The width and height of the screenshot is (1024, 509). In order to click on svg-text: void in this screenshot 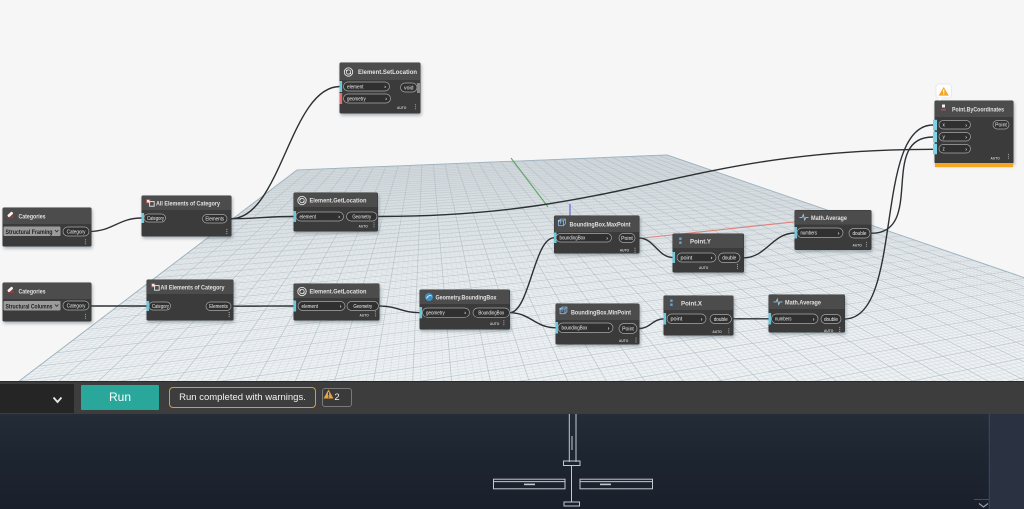, I will do `click(409, 88)`.